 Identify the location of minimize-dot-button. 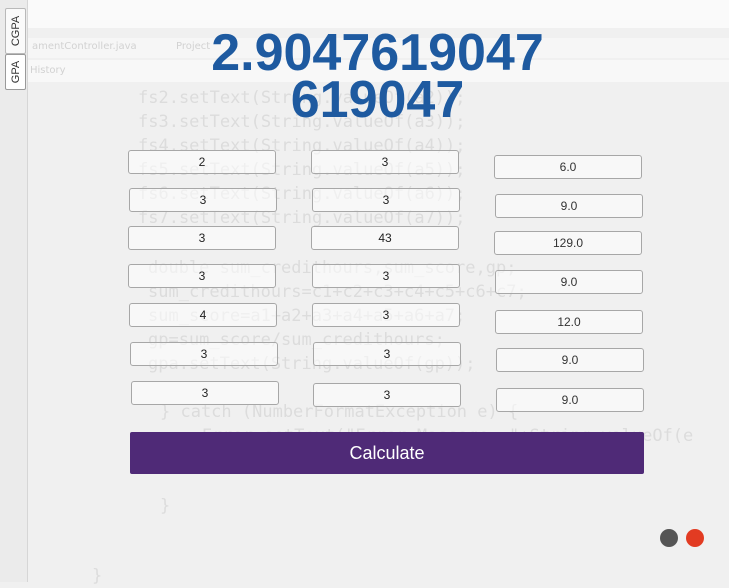
(669, 538).